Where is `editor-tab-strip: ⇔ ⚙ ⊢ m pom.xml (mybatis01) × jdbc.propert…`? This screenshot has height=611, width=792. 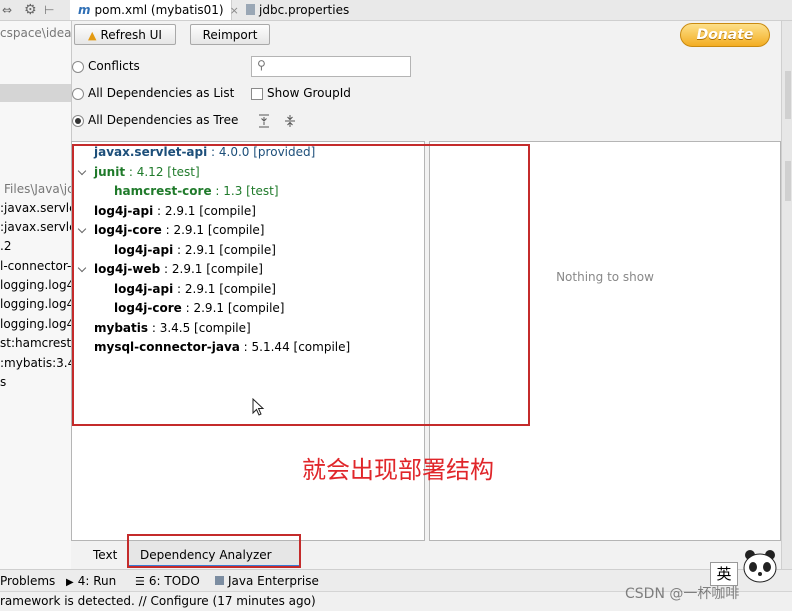 editor-tab-strip: ⇔ ⚙ ⊢ m pom.xml (mybatis01) × jdbc.propert… is located at coordinates (396, 10).